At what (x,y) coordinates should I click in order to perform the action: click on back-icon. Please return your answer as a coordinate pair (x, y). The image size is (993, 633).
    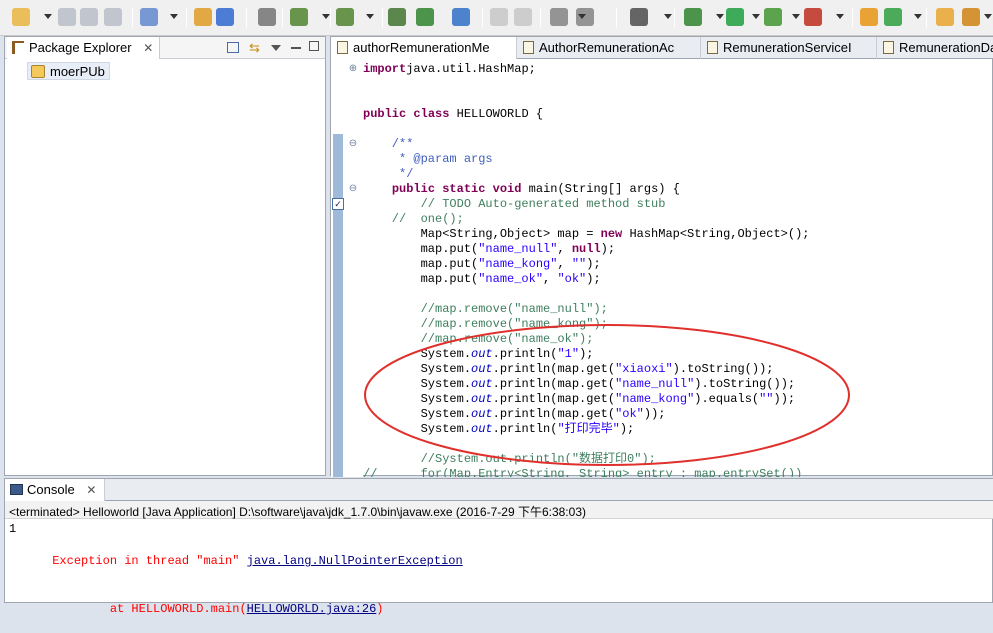
    Looking at the image, I should click on (499, 17).